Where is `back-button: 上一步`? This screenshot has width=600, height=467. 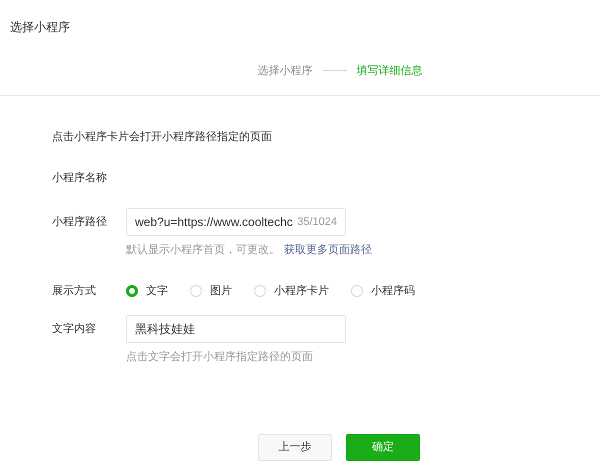 back-button: 上一步 is located at coordinates (295, 447).